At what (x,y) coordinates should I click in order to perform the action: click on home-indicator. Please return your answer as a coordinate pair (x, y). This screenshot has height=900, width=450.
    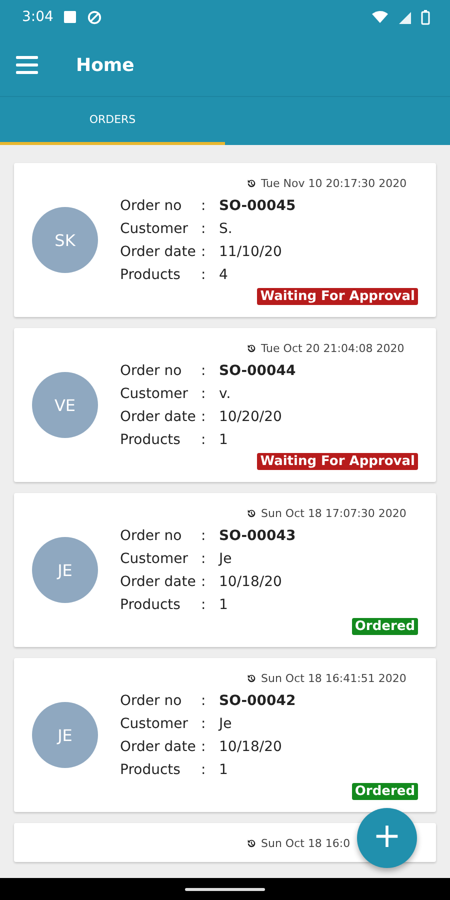
    Looking at the image, I should click on (225, 889).